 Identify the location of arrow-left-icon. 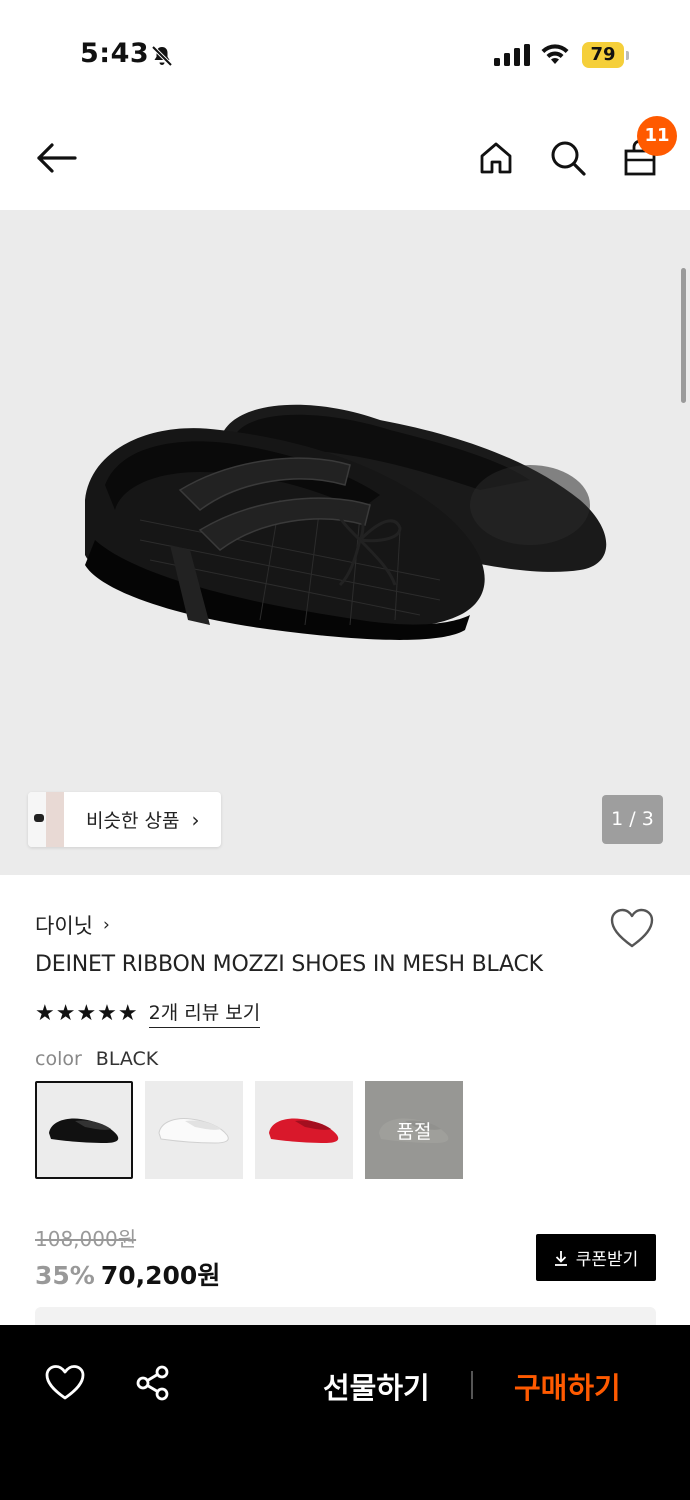
(57, 158).